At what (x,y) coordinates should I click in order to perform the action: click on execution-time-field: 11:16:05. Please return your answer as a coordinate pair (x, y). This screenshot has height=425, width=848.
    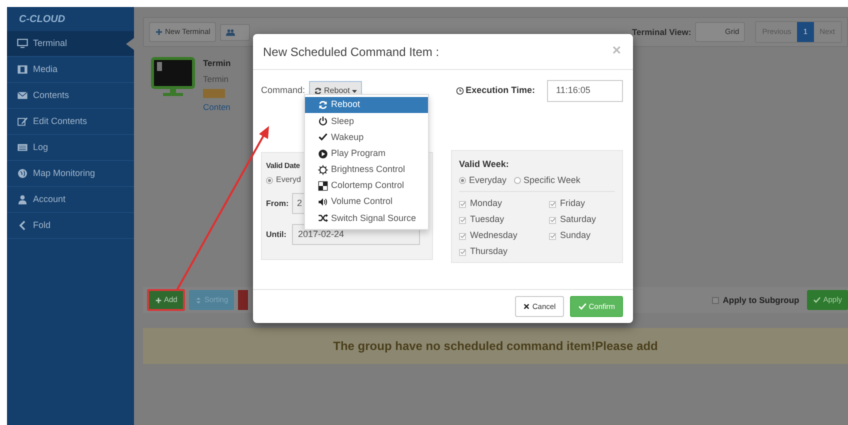
    Looking at the image, I should click on (585, 91).